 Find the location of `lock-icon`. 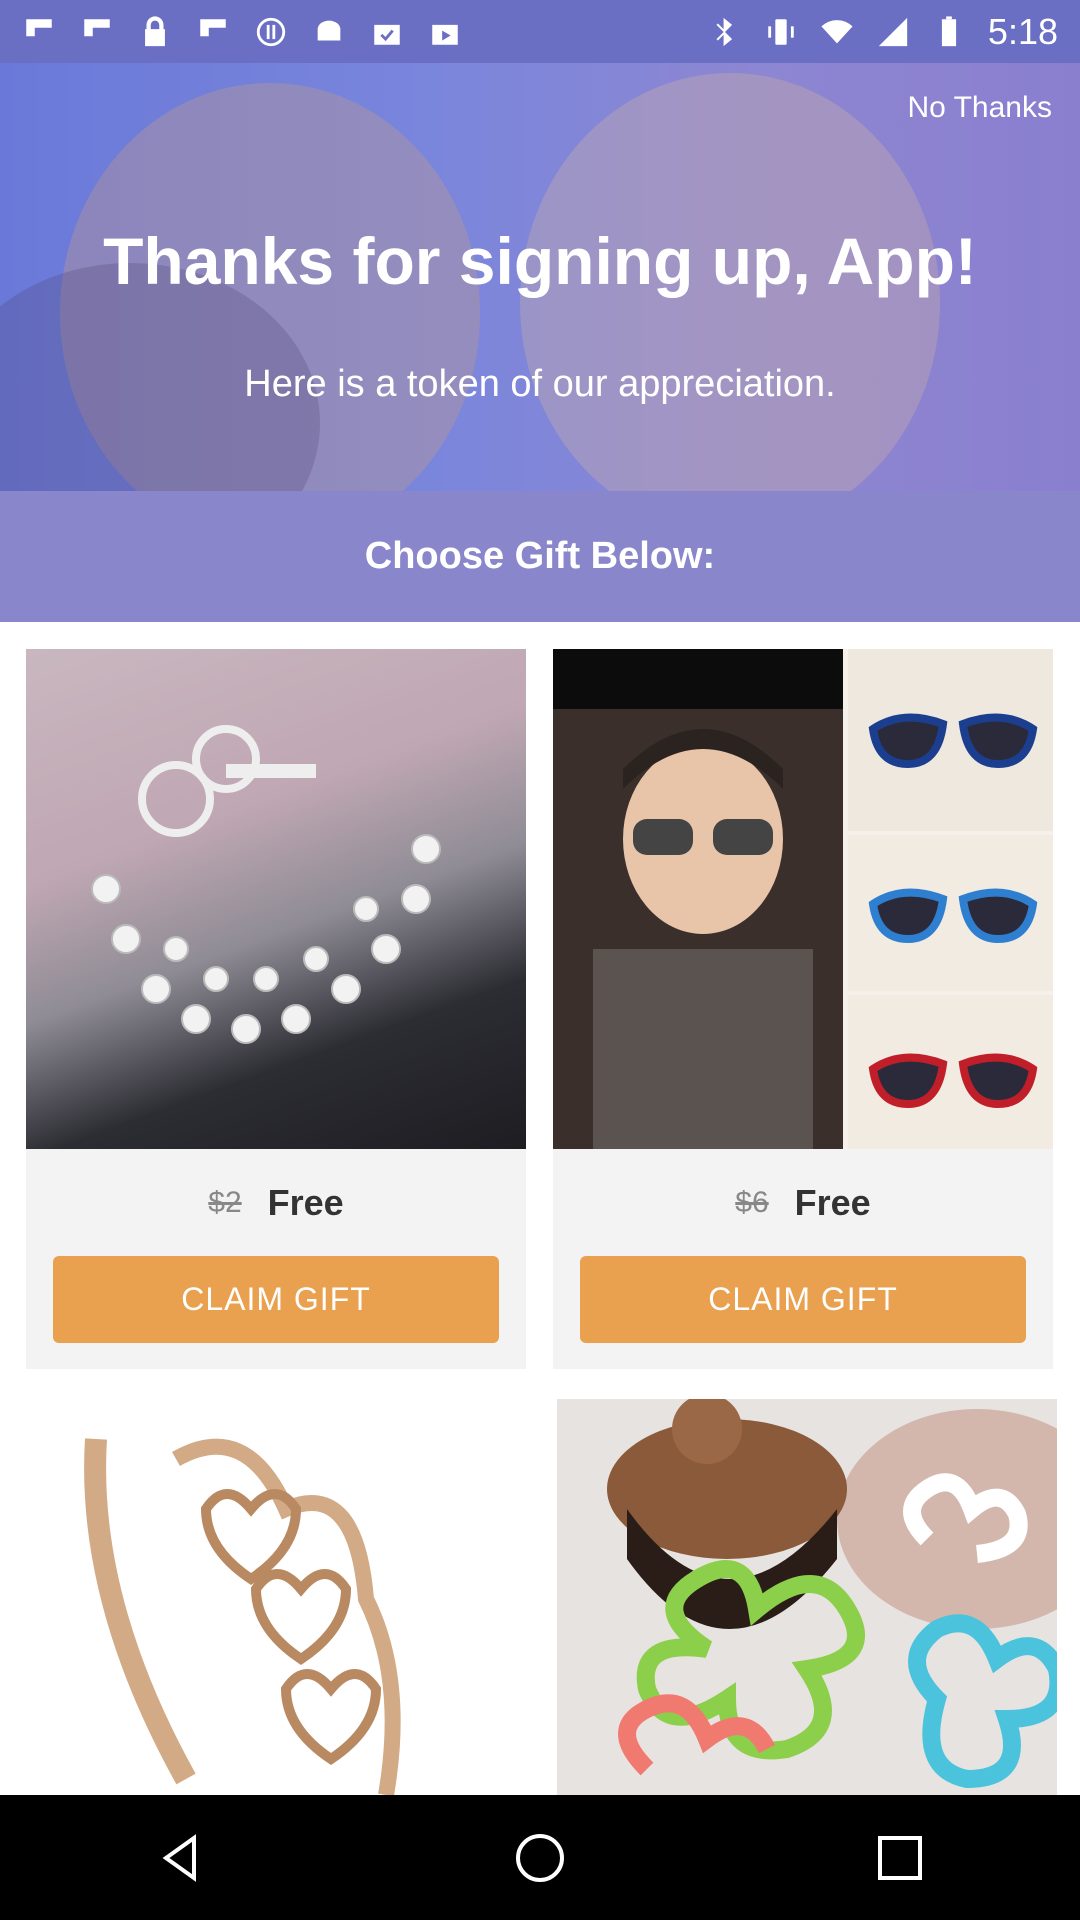

lock-icon is located at coordinates (155, 32).